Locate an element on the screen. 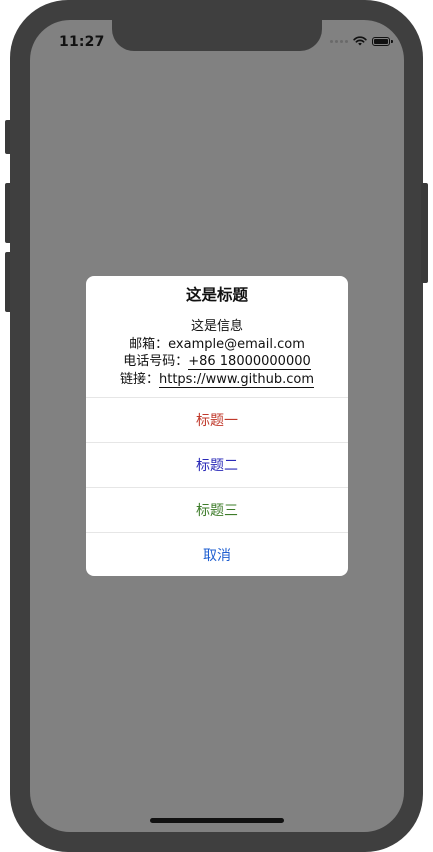  cancel-button: 取消 is located at coordinates (217, 554).